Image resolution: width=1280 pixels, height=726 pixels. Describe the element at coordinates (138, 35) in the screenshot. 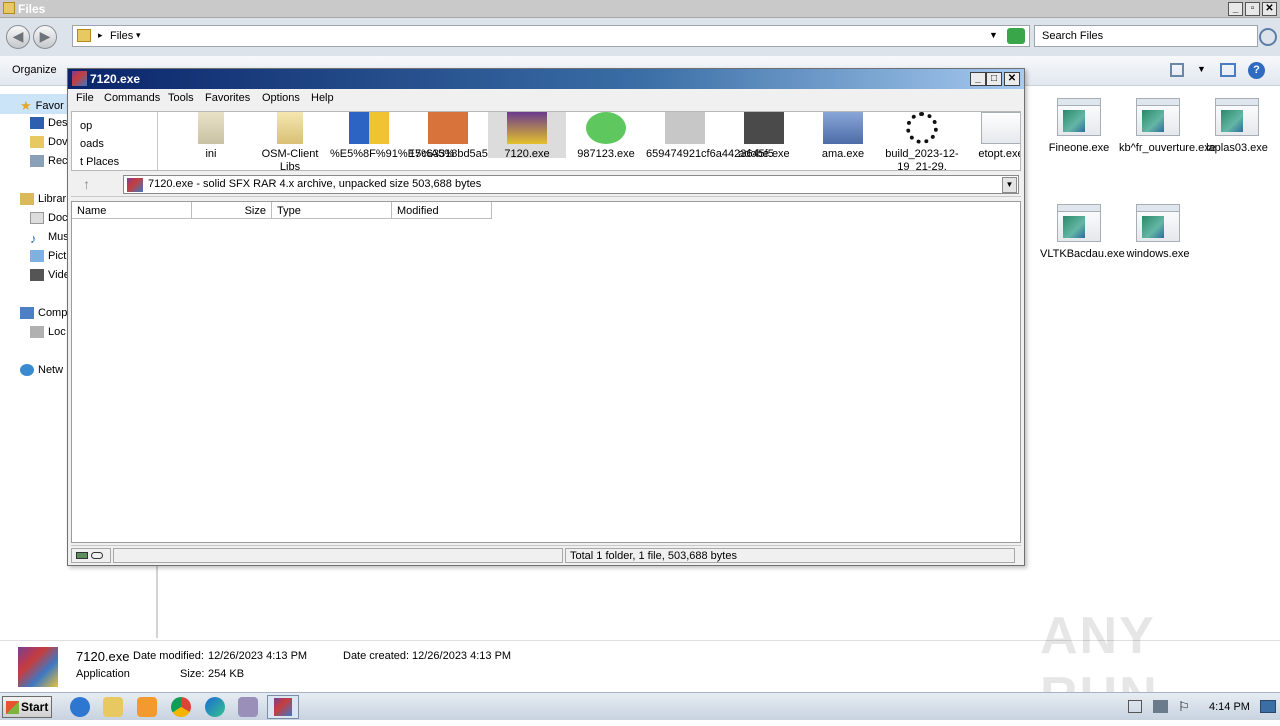

I see `chevron-down-icon: ▾` at that location.